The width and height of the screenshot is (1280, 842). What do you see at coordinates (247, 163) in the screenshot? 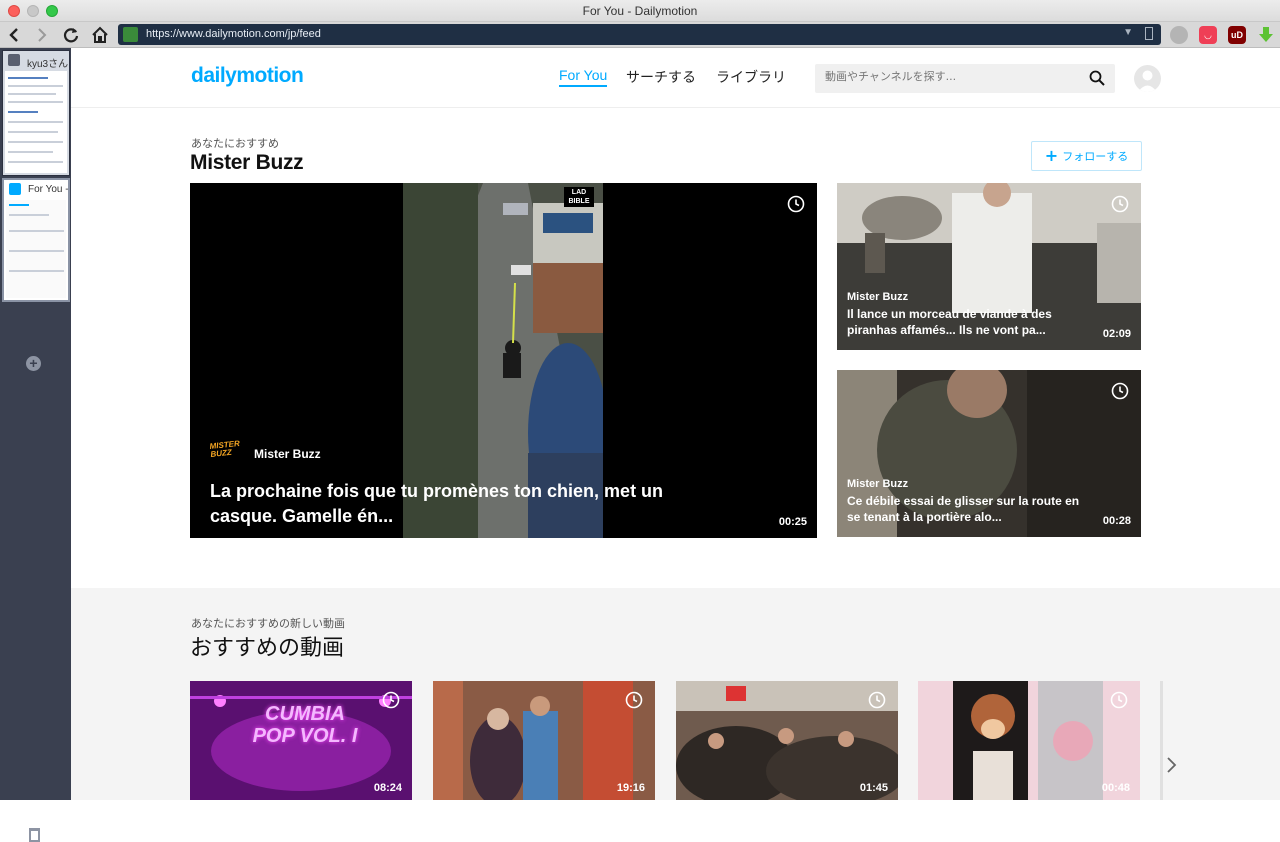
I see `featured-title: Mister Buzz` at bounding box center [247, 163].